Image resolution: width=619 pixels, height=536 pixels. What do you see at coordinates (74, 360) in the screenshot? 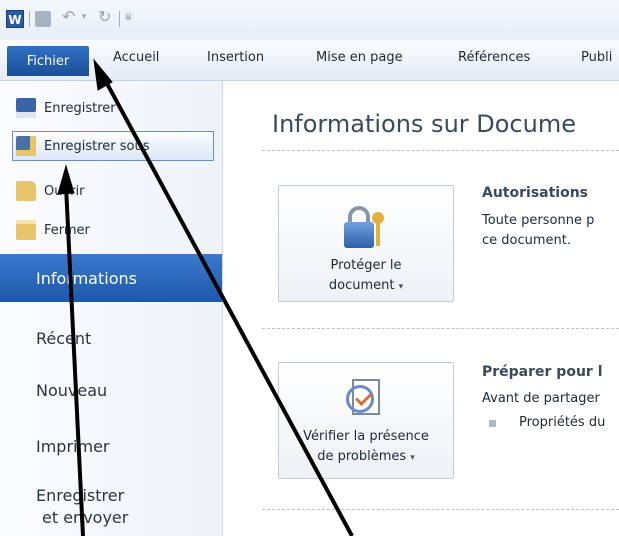
I see `arrow-to-save-as` at bounding box center [74, 360].